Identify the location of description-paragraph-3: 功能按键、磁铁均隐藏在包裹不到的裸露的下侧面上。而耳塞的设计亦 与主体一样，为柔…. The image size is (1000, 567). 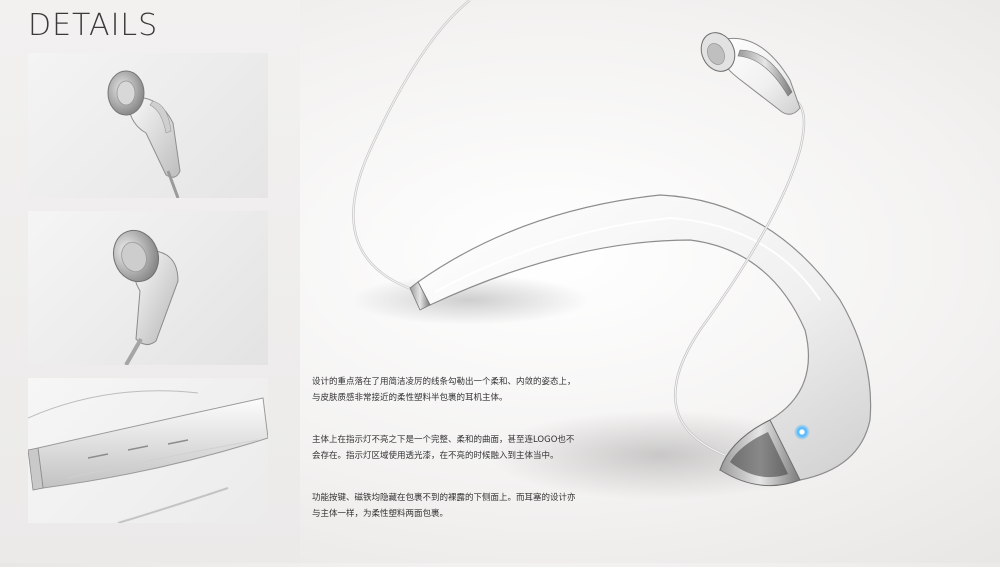
(477, 506).